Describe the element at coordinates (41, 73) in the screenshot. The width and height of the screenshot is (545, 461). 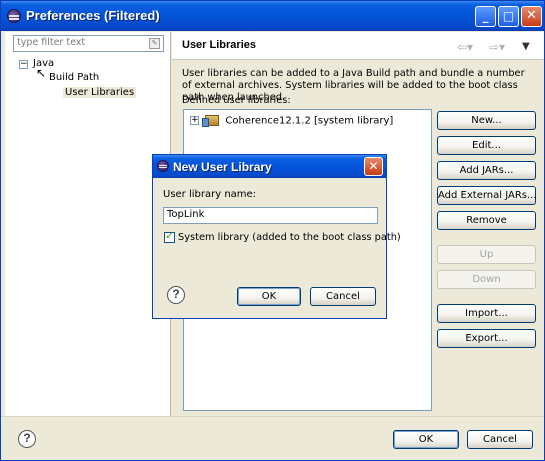
I see `mouse-cursor-icon: ↖` at that location.